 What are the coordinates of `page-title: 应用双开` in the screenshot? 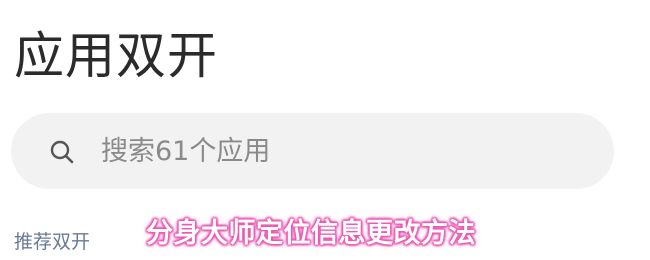 It's located at (116, 56).